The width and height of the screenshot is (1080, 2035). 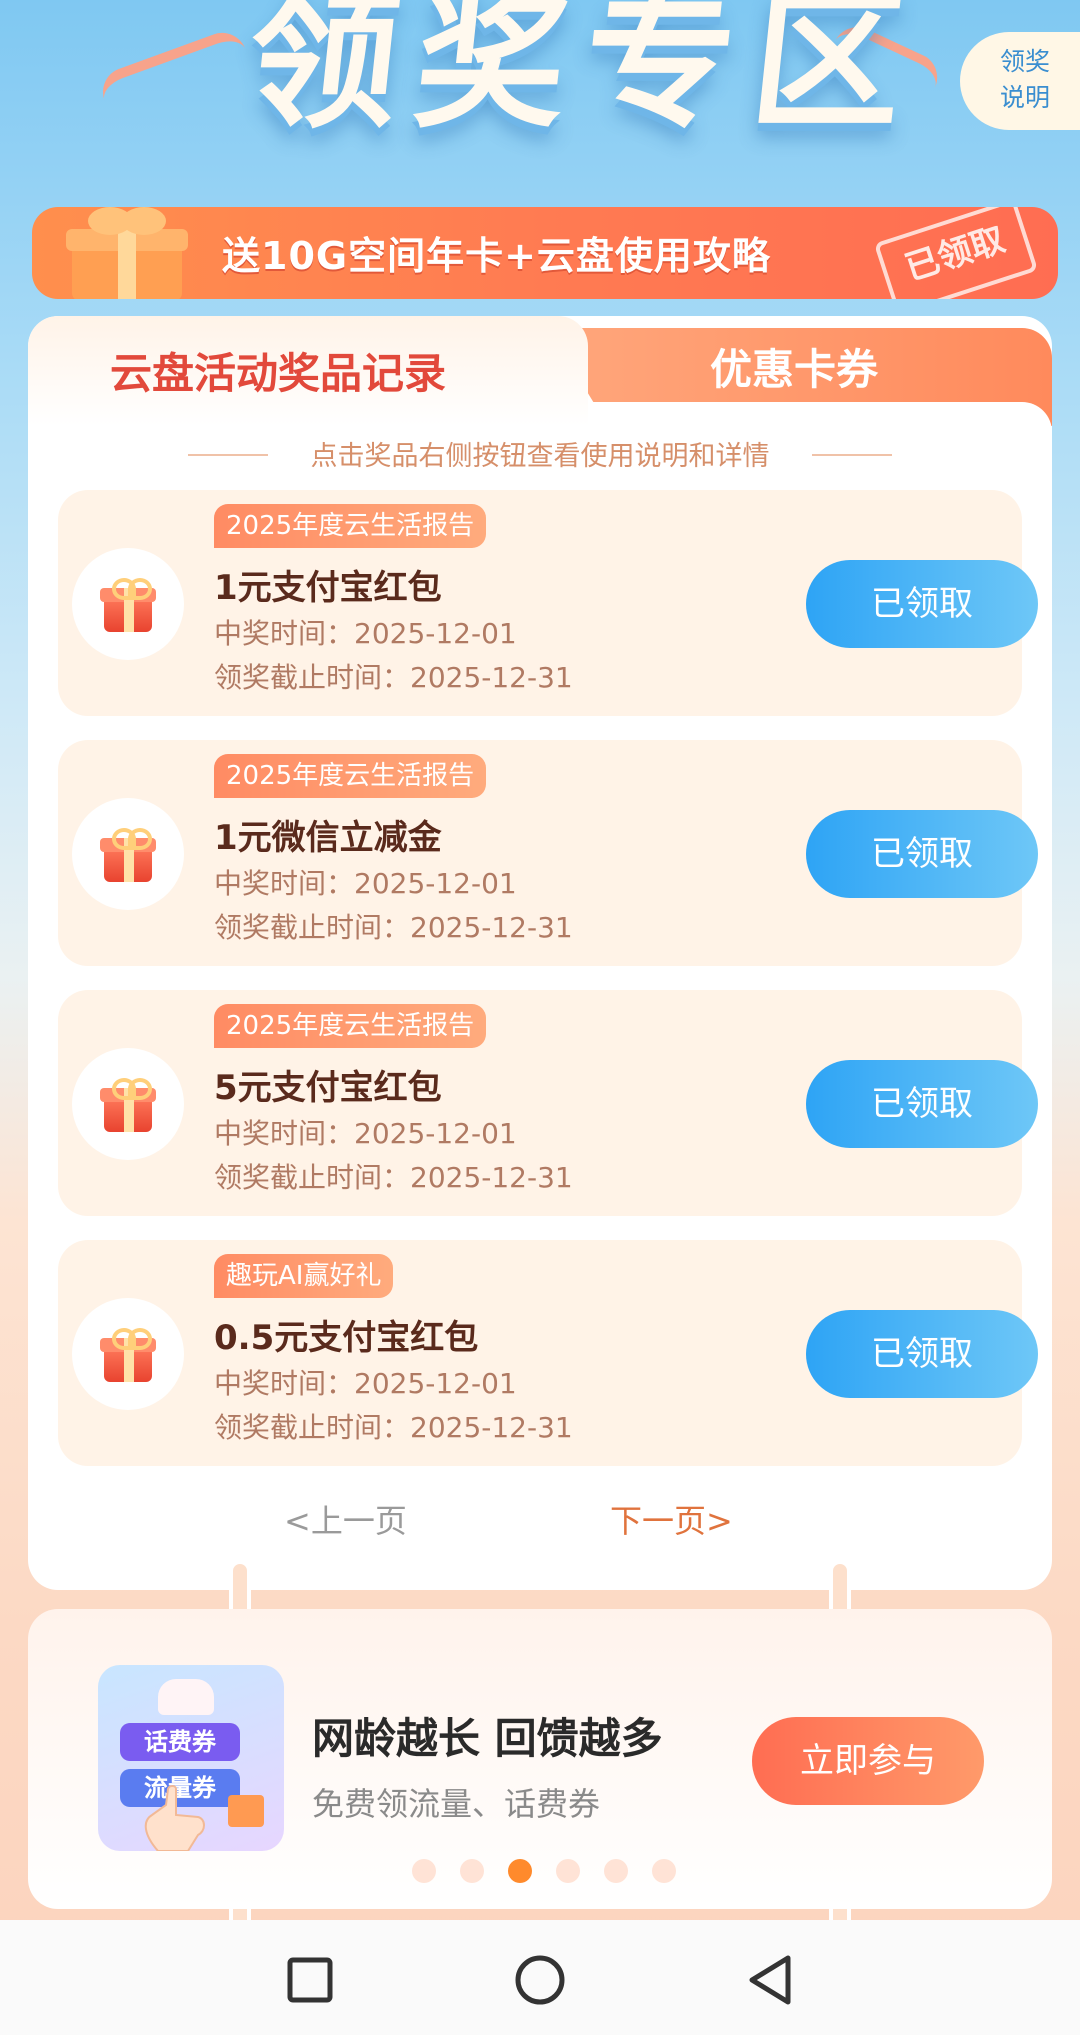 What do you see at coordinates (304, 1276) in the screenshot?
I see `activity-tag: 趣玩AI赢好礼` at bounding box center [304, 1276].